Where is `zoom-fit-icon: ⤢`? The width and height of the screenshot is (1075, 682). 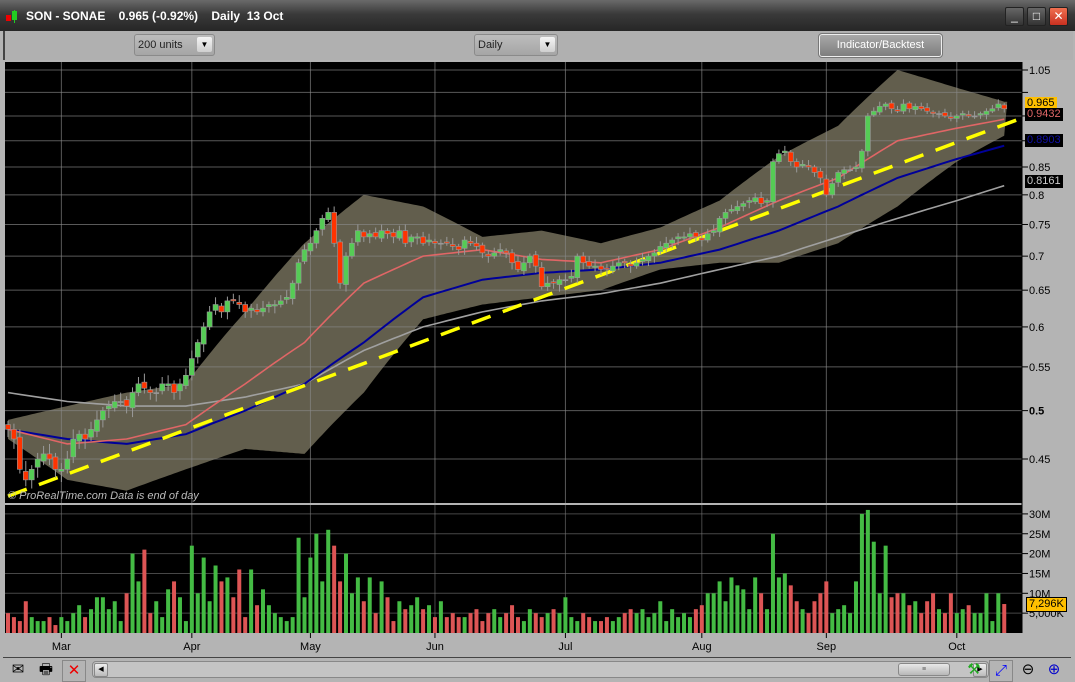
zoom-fit-icon: ⤢ is located at coordinates (1001, 671).